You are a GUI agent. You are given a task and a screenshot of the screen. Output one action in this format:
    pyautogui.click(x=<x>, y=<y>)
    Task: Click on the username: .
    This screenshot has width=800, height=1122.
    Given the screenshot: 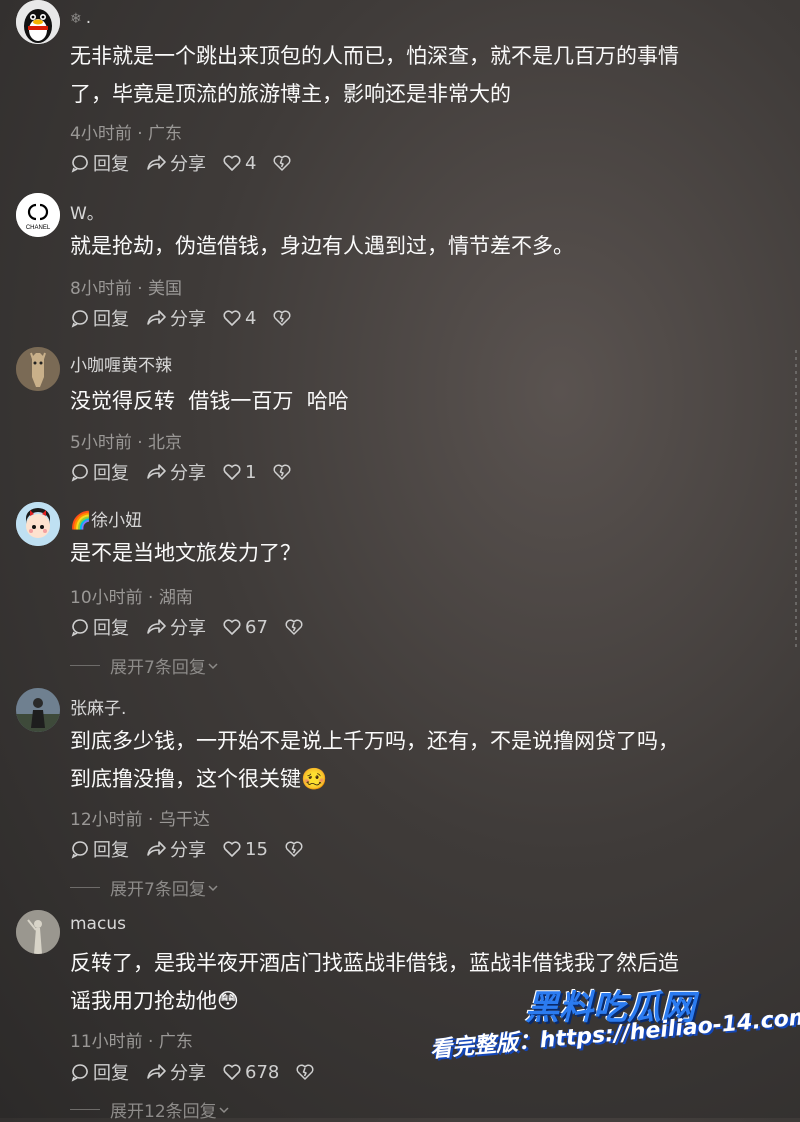 What is the action you would take?
    pyautogui.click(x=88, y=18)
    